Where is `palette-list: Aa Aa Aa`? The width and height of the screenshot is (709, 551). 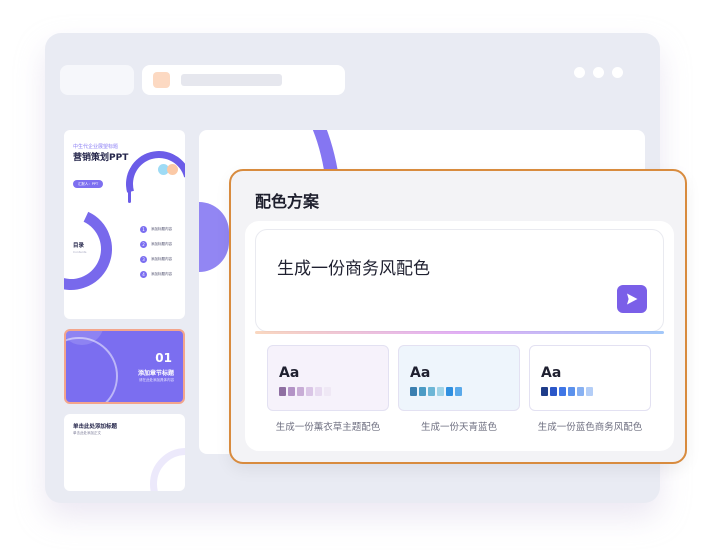 palette-list: Aa Aa Aa is located at coordinates (459, 378).